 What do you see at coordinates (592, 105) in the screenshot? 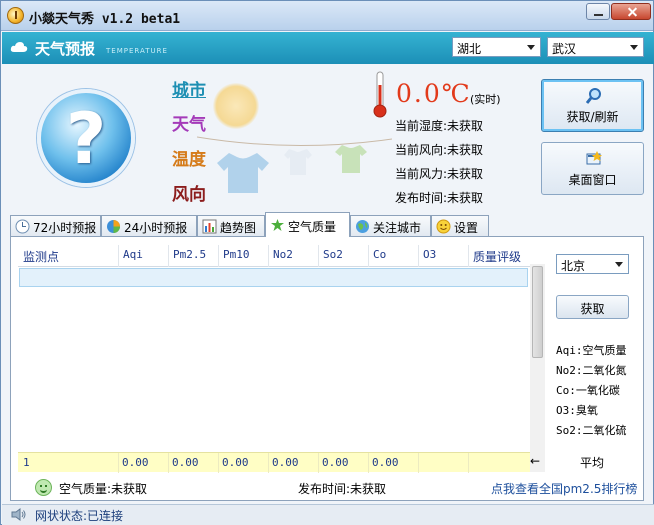
I see `refresh-button: 获取/刷新` at bounding box center [592, 105].